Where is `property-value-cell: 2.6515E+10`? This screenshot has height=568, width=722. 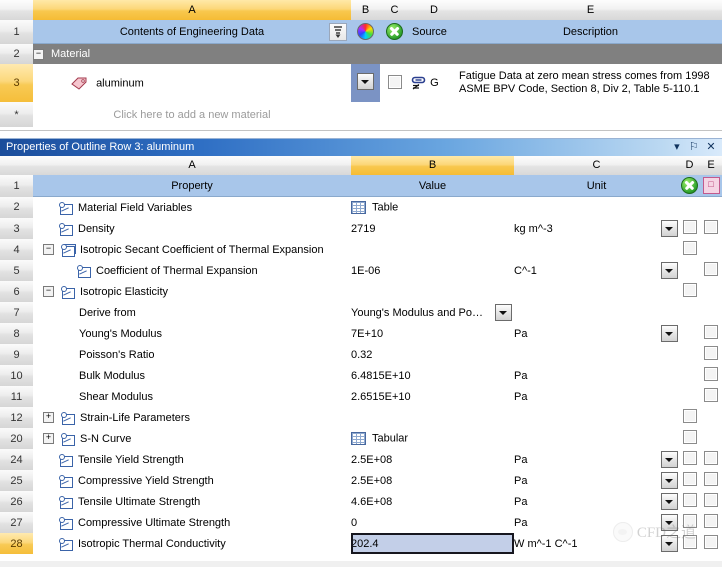 property-value-cell: 2.6515E+10 is located at coordinates (432, 396).